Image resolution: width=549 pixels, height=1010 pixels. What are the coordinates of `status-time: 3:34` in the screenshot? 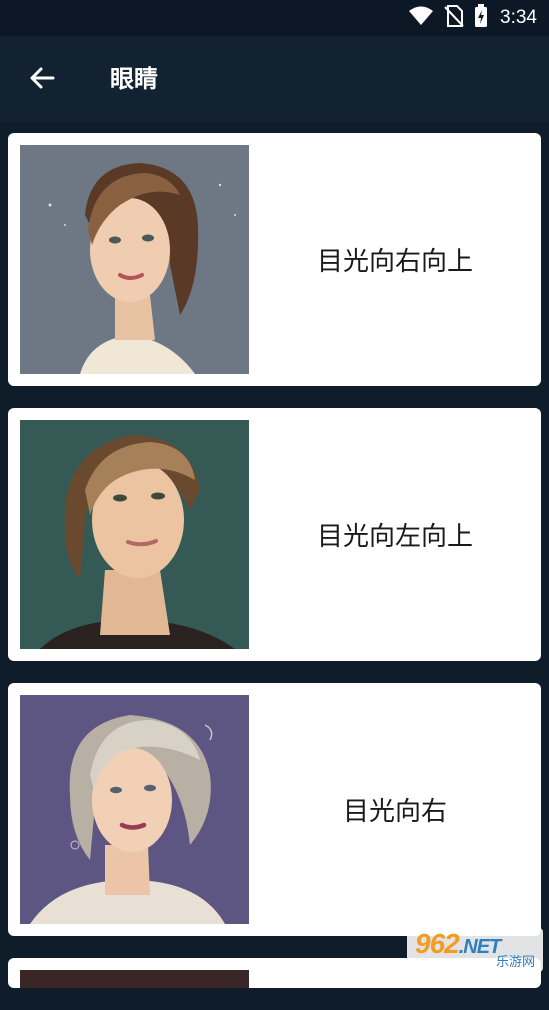 It's located at (518, 17).